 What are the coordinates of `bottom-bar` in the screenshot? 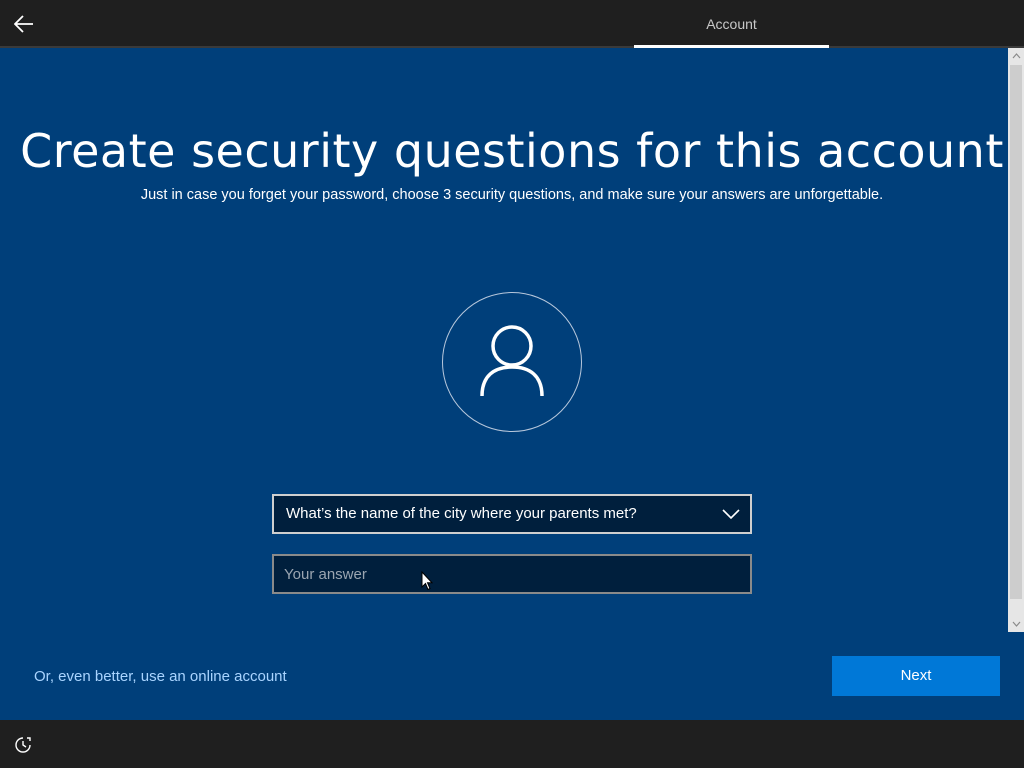 It's located at (512, 744).